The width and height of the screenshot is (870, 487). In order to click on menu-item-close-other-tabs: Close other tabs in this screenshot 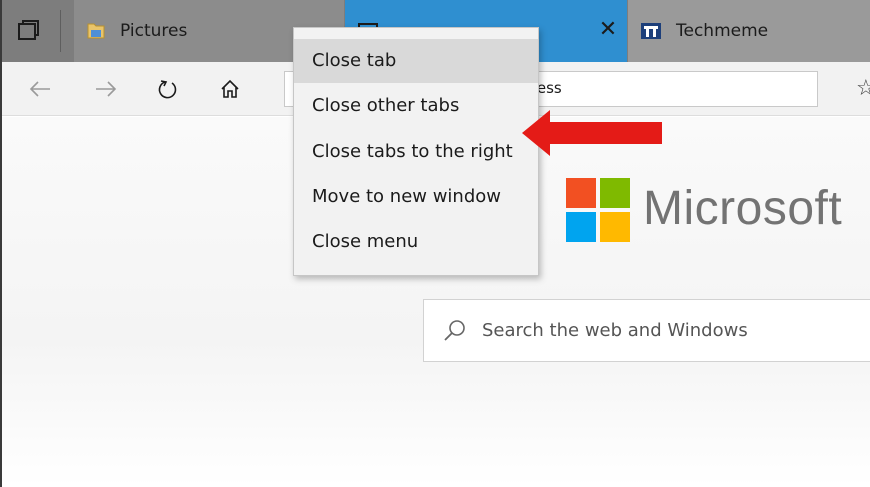, I will do `click(416, 106)`.